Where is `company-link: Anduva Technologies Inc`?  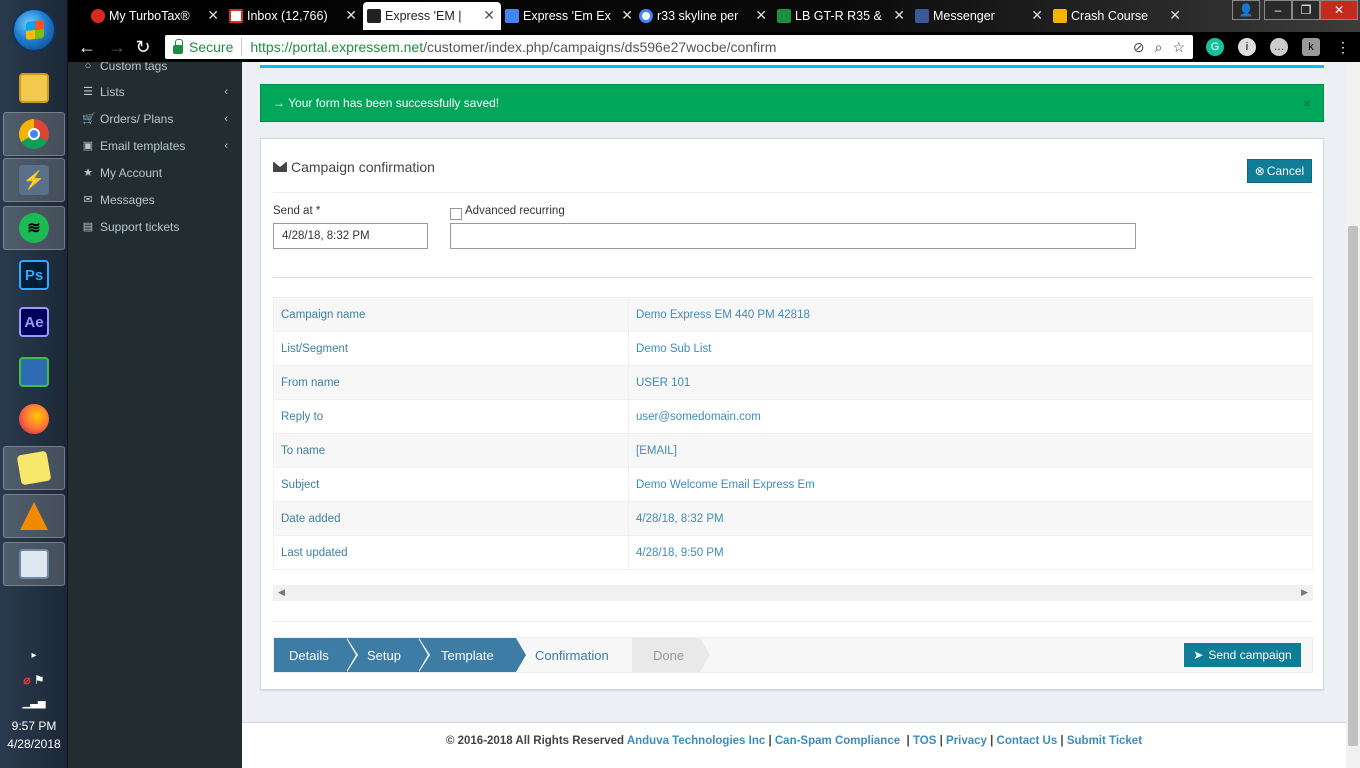
company-link: Anduva Technologies Inc is located at coordinates (696, 741).